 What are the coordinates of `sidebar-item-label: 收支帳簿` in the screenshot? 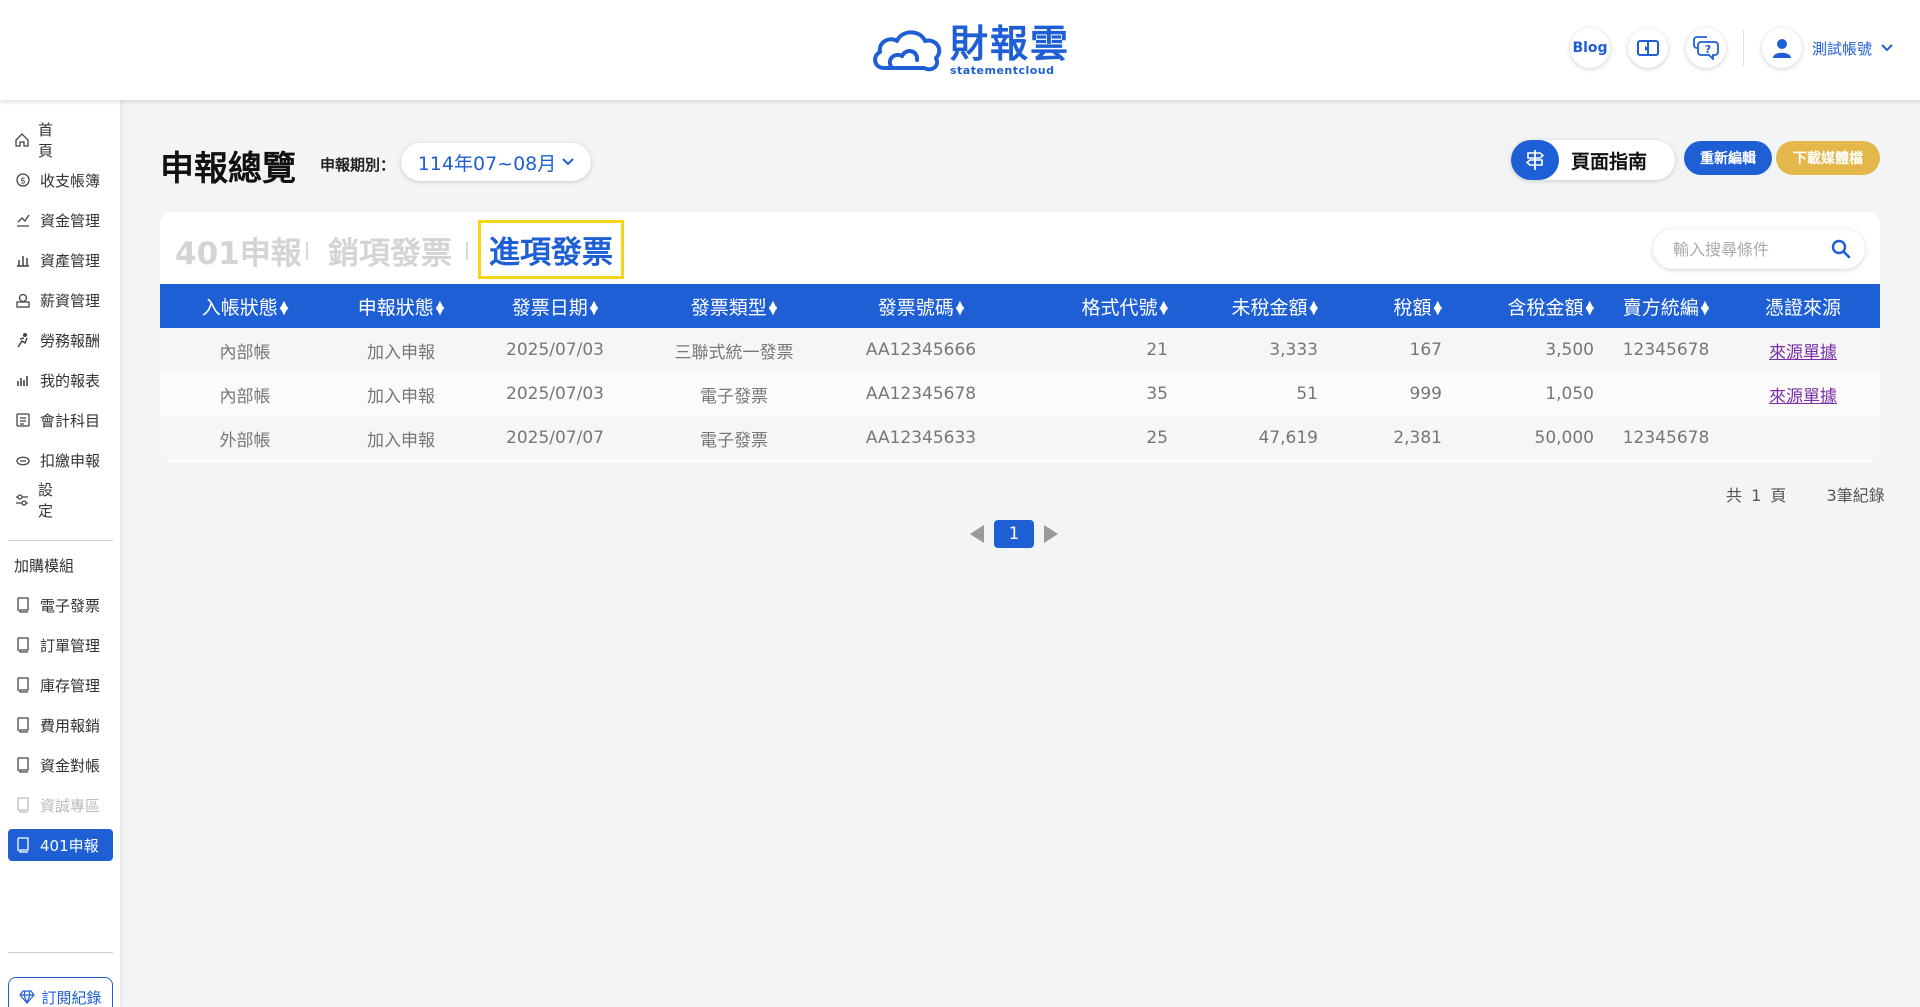 It's located at (70, 180).